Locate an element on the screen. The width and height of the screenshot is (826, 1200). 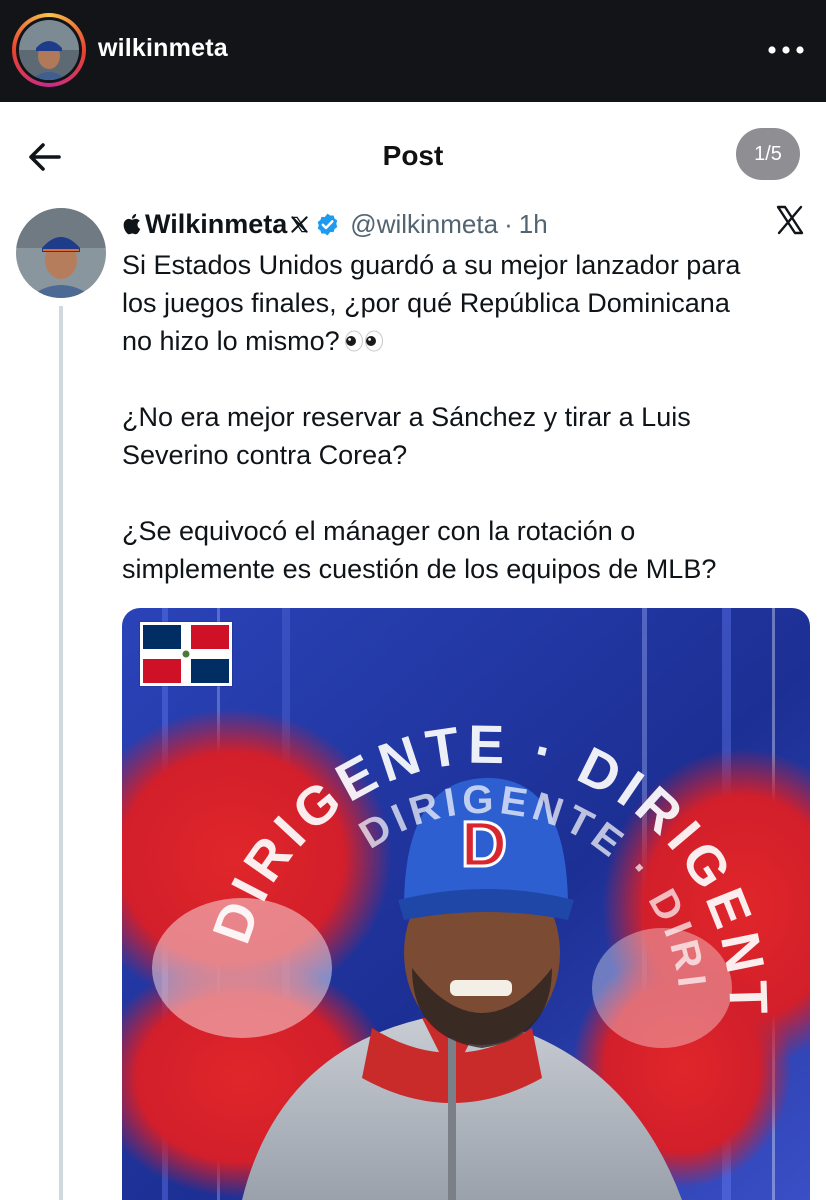
tweet-line: no hizo lo mismo? is located at coordinates (467, 341).